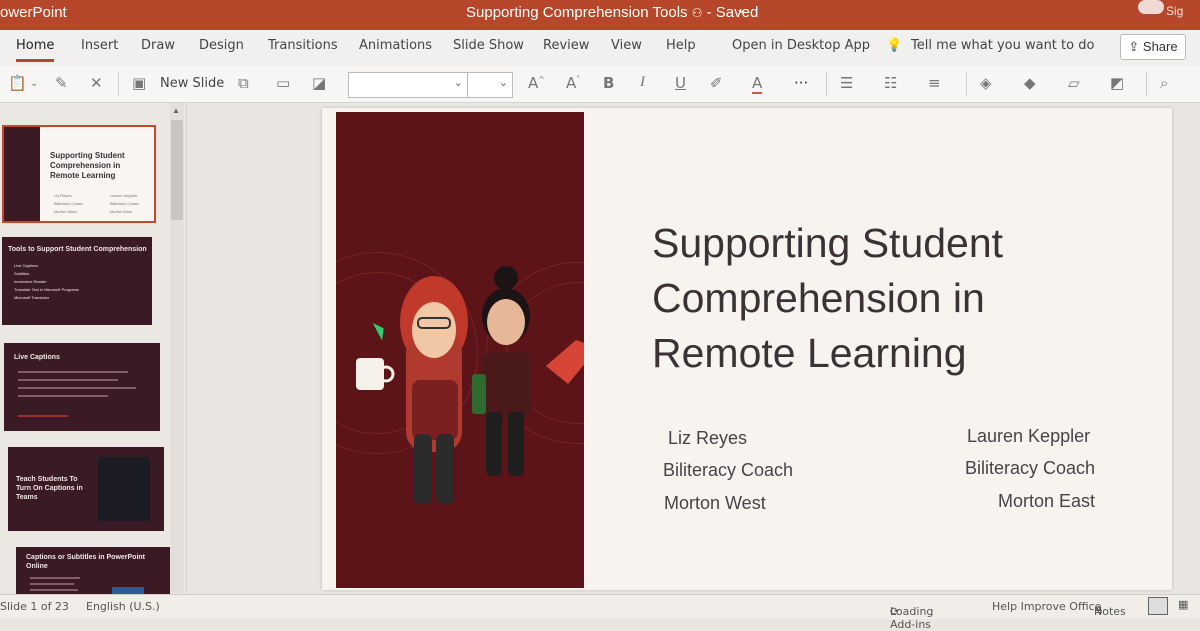 The image size is (1200, 631). I want to click on screenshot-image, so click(124, 489).